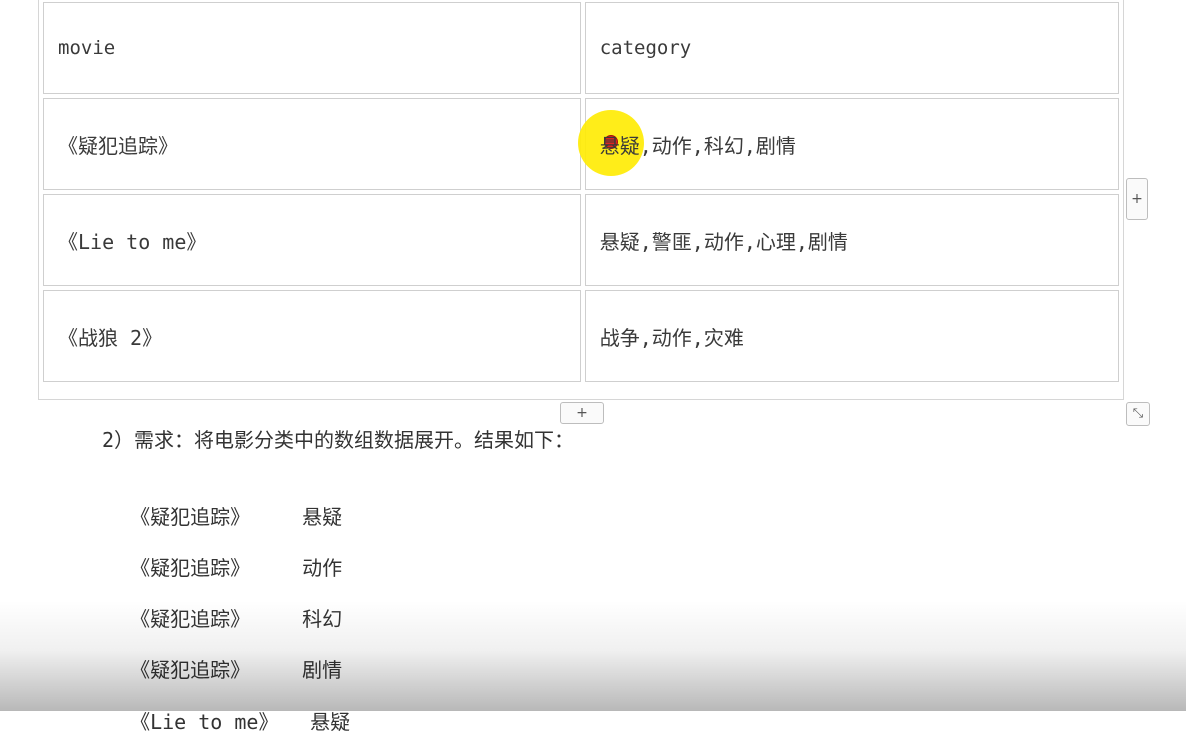 The width and height of the screenshot is (1186, 735). I want to click on table-header-row: movie category, so click(581, 48).